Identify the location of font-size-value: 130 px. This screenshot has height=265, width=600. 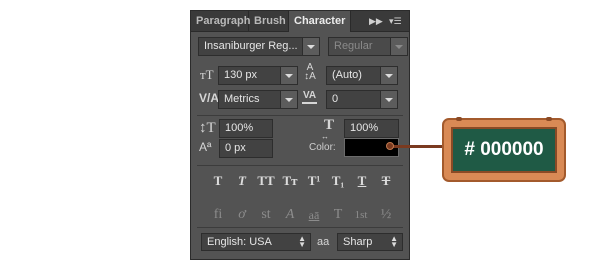
(241, 75).